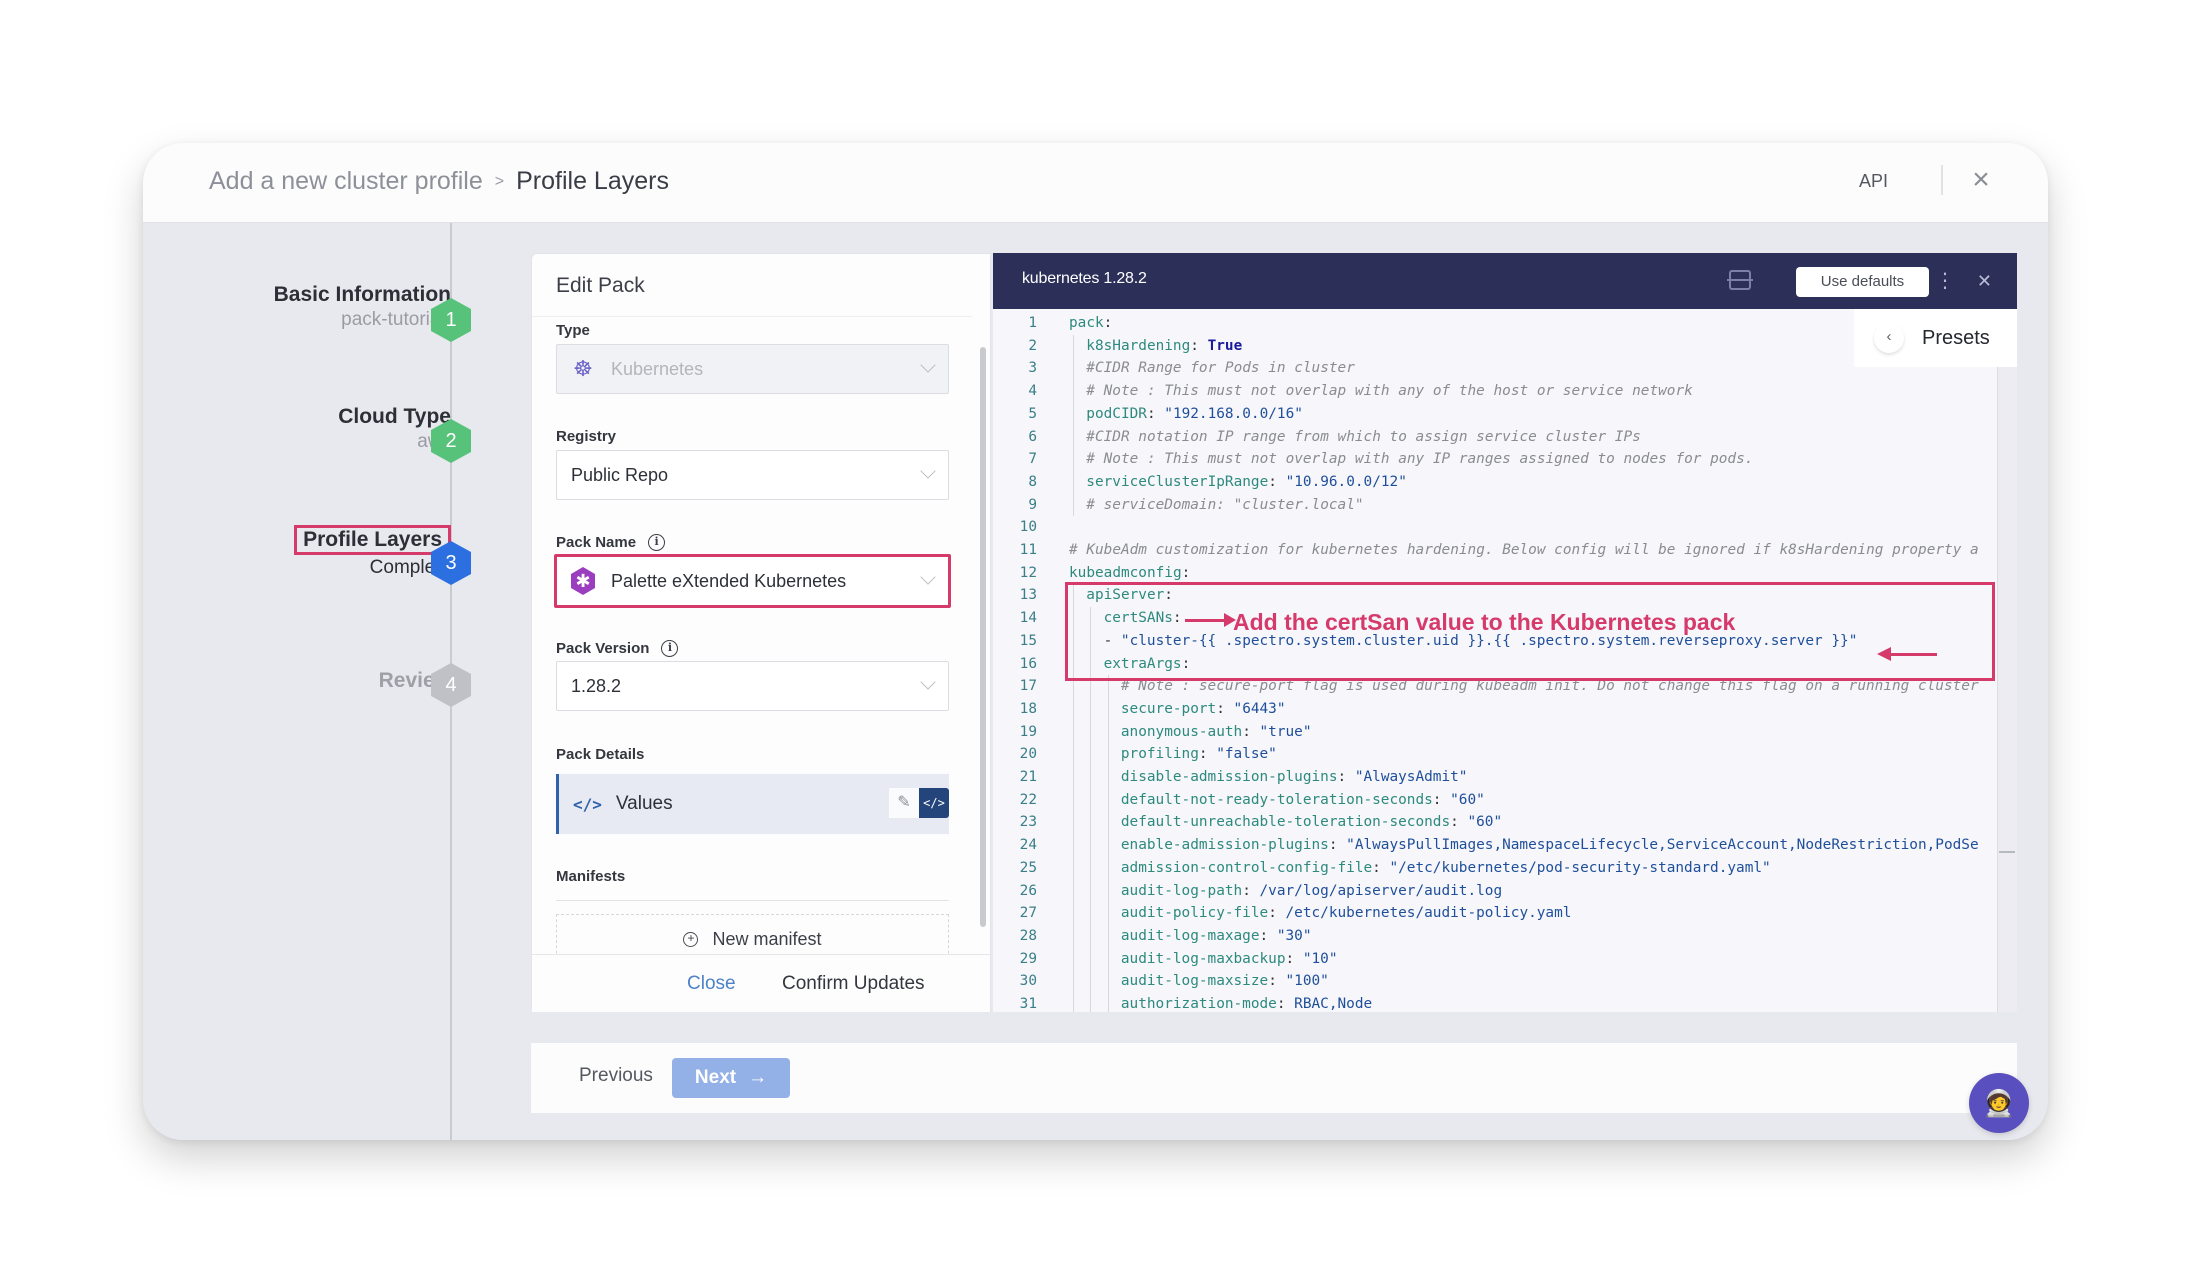 This screenshot has width=2189, height=1282. Describe the element at coordinates (600, 285) in the screenshot. I see `edit-pack-title: Edit Pack` at that location.